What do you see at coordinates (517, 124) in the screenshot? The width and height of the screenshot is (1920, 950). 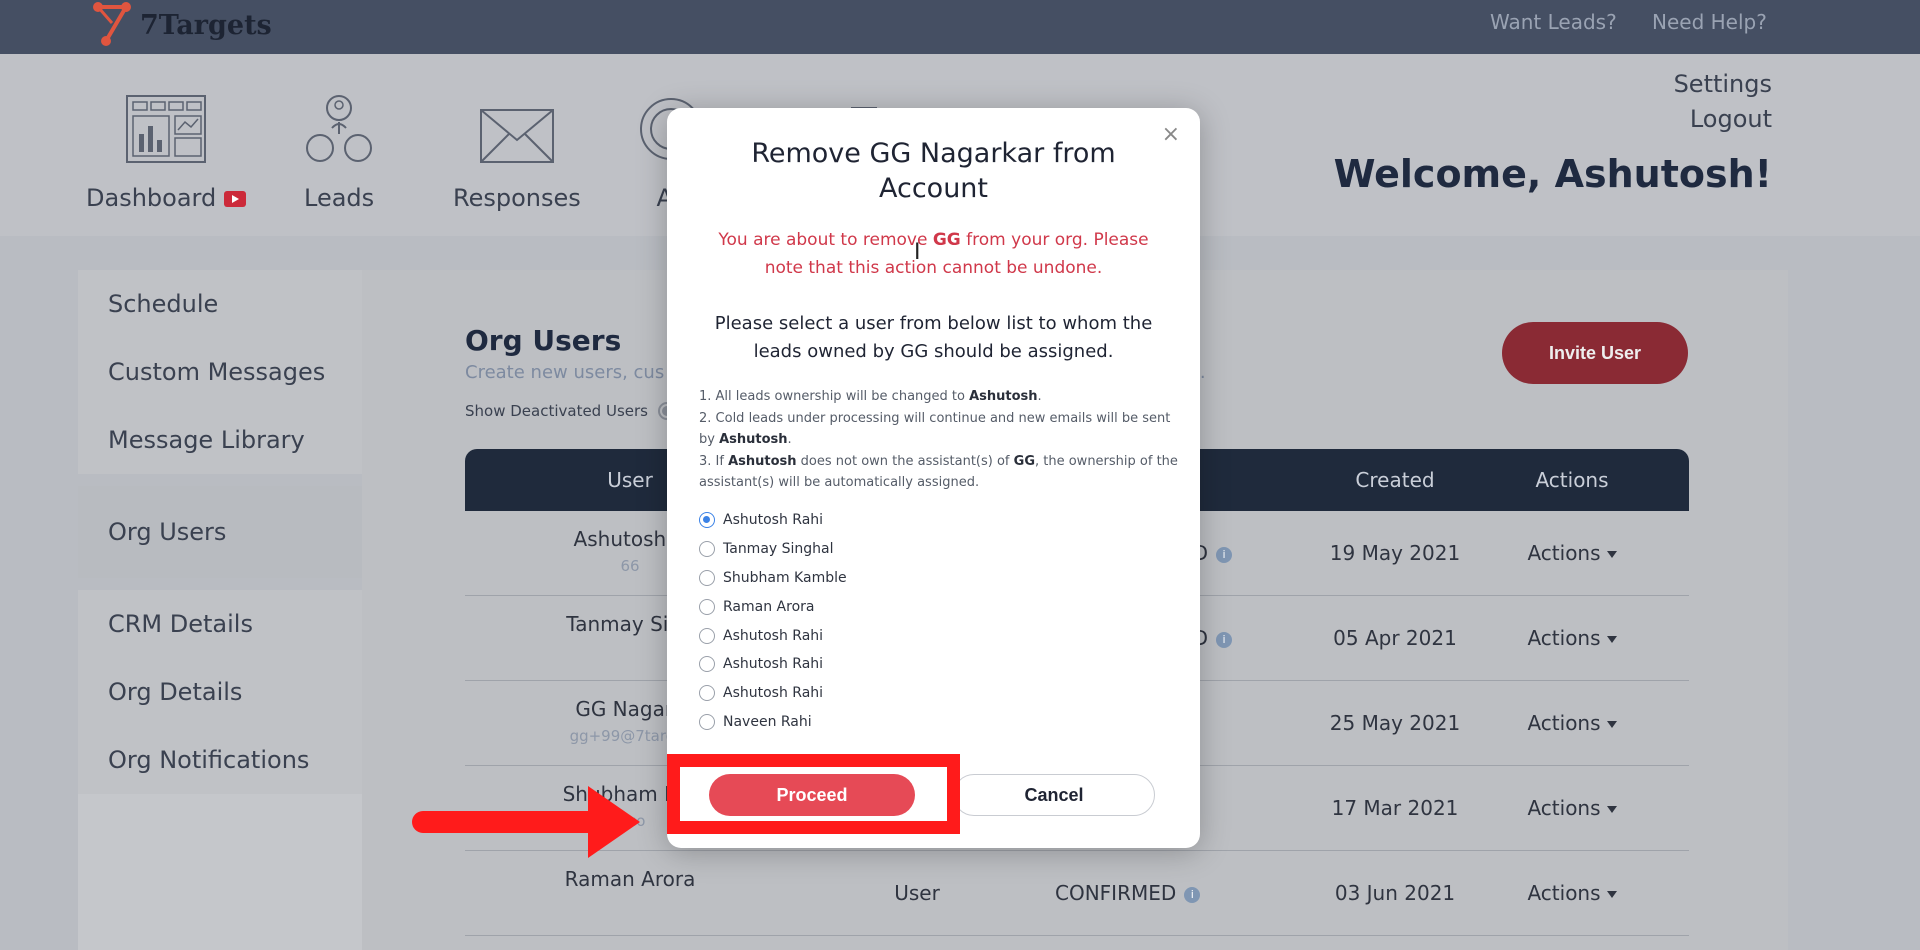 I see `envelope-icon` at bounding box center [517, 124].